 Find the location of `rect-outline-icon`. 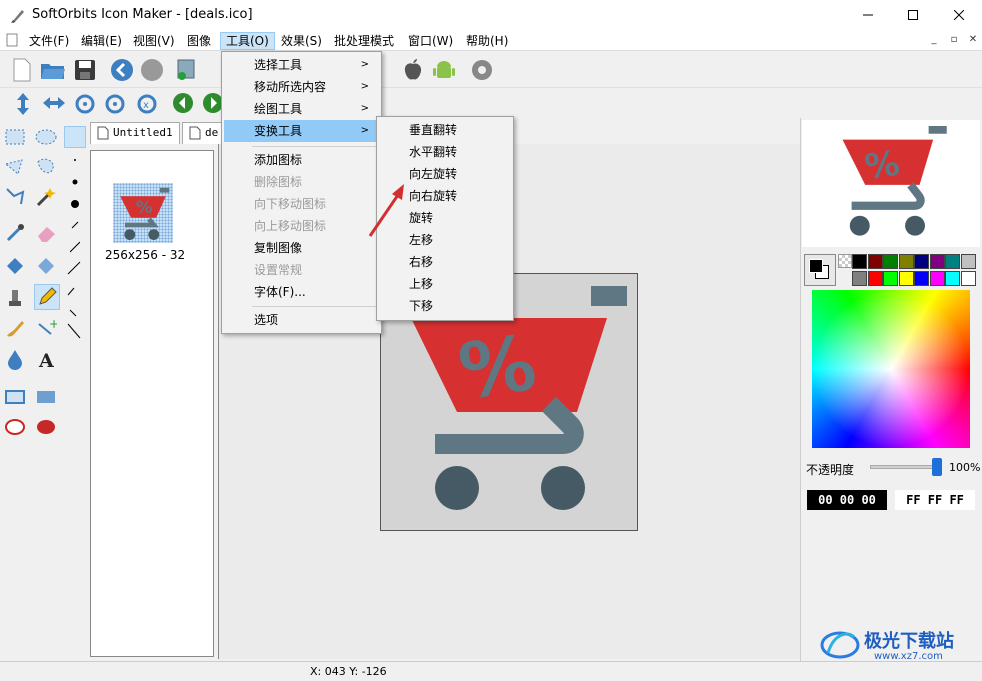

rect-outline-icon is located at coordinates (15, 397).